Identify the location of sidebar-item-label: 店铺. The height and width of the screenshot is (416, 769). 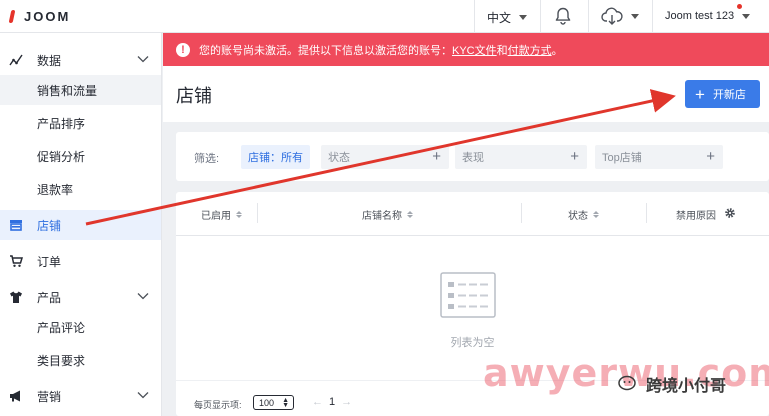
(49, 225).